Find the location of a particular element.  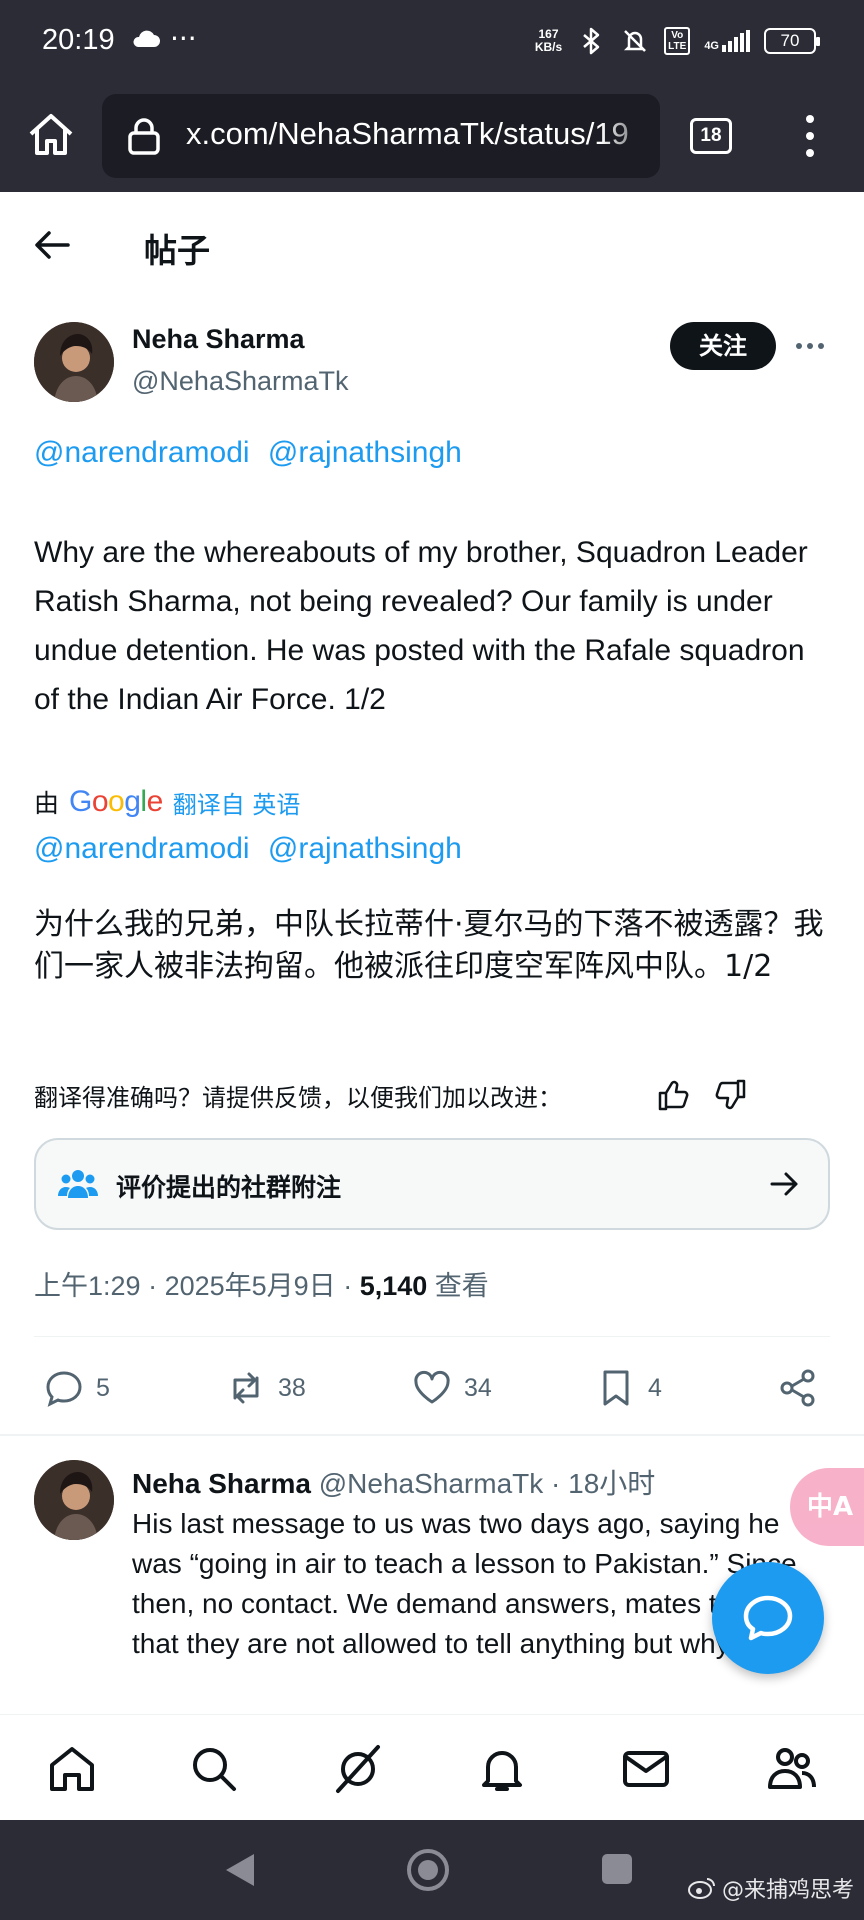

avatar is located at coordinates (74, 362).